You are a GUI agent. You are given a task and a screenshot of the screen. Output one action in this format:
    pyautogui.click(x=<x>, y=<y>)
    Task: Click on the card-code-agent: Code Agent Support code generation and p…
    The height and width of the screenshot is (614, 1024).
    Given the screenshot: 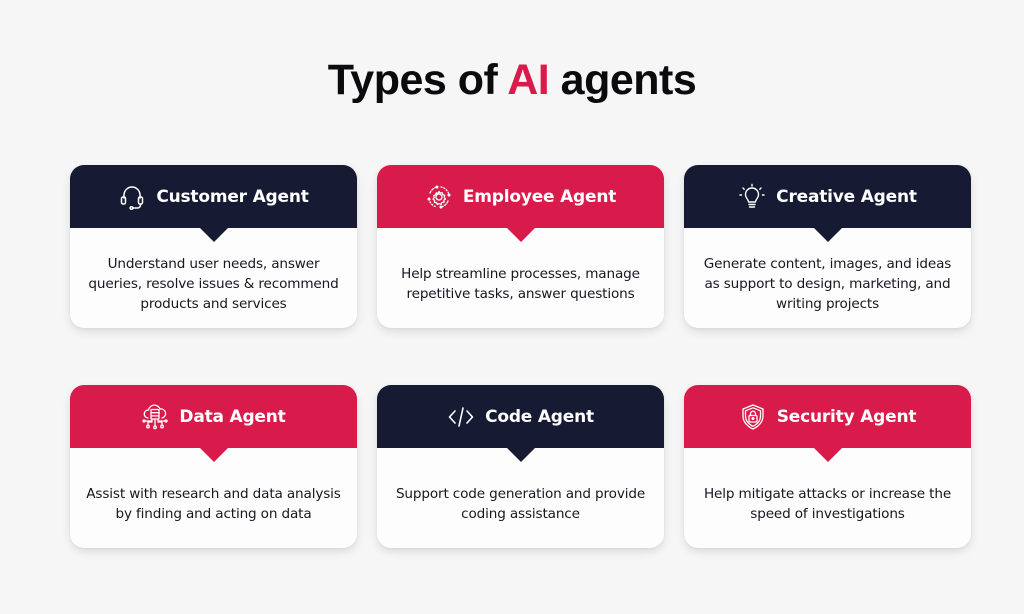 What is the action you would take?
    pyautogui.click(x=520, y=466)
    